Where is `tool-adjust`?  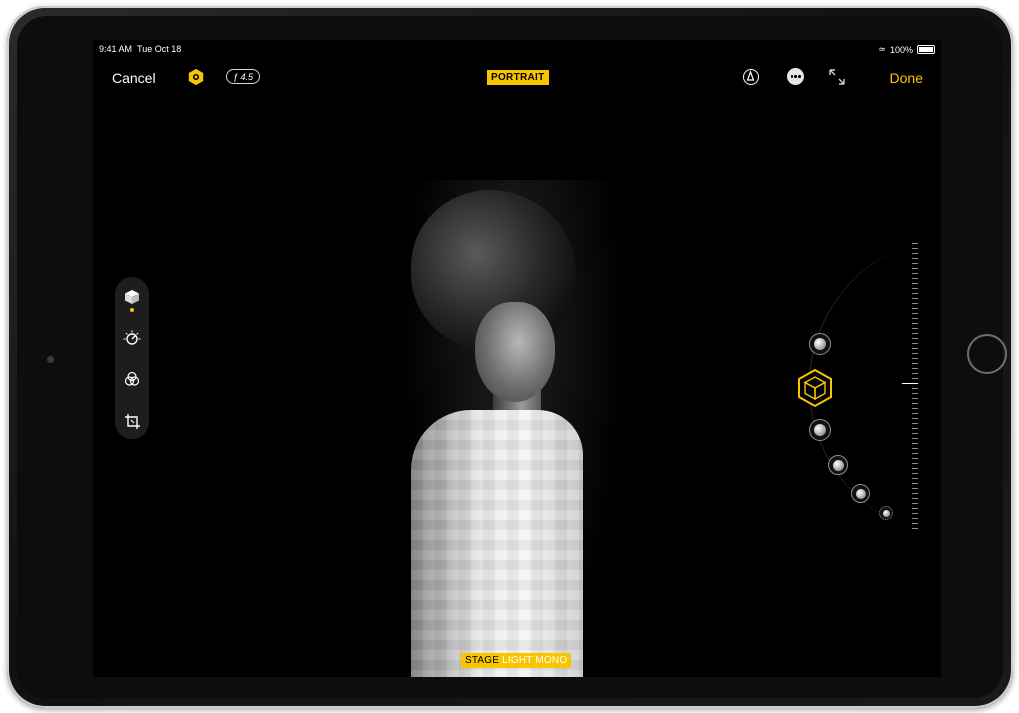
tool-adjust is located at coordinates (132, 339).